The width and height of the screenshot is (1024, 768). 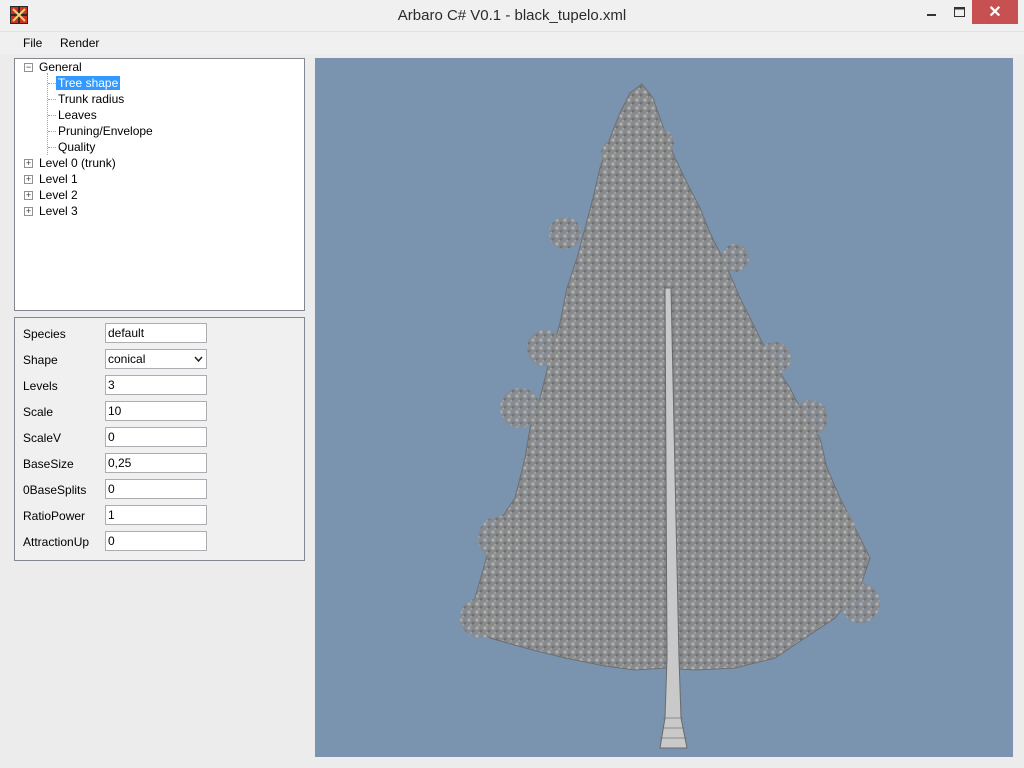 I want to click on tree-node-trunk-radius: Trunk radius, so click(x=91, y=99).